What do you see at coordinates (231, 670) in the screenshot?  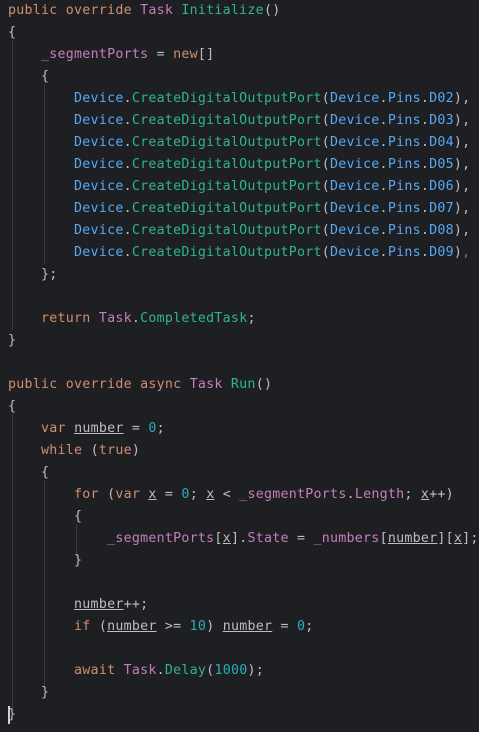 I see `code-token: 1000` at bounding box center [231, 670].